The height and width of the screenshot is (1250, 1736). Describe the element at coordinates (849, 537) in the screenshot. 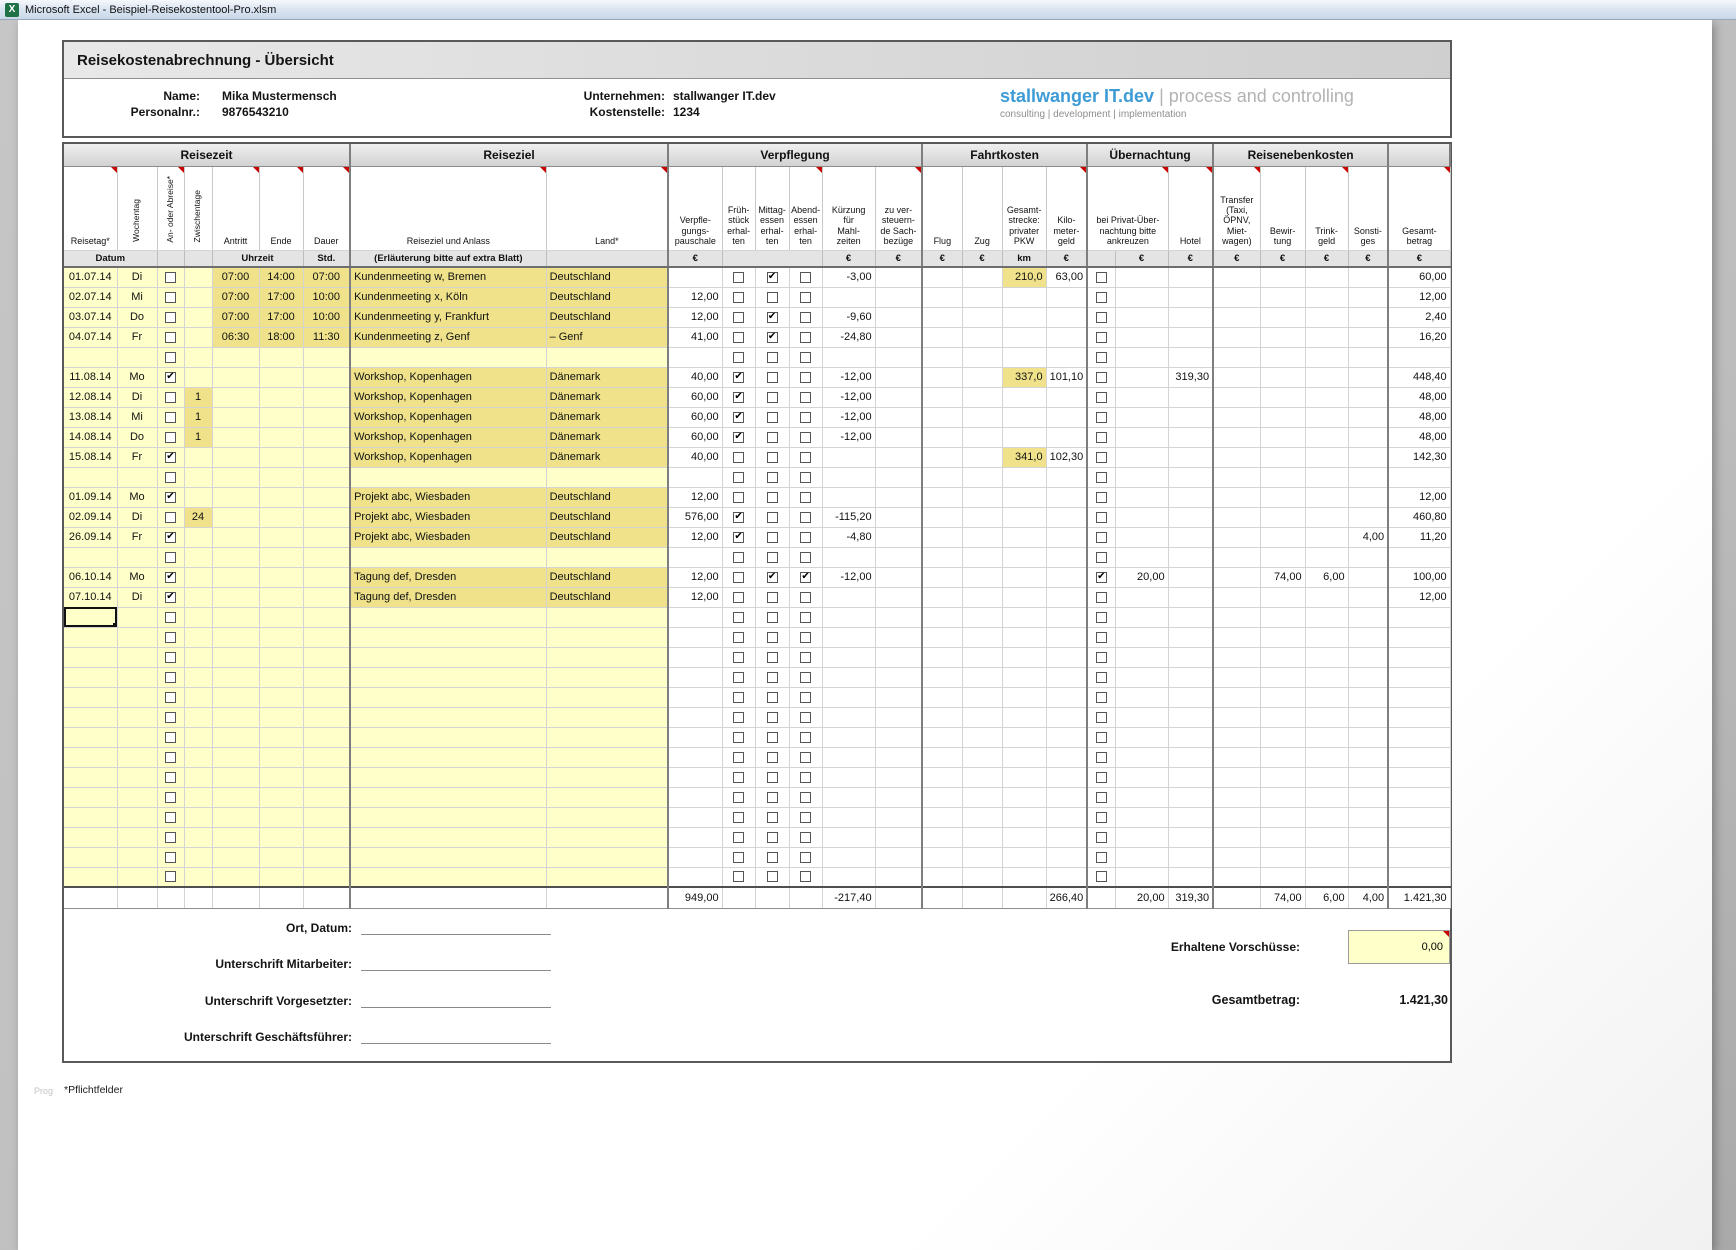

I see `cell-reduction: -4,80` at that location.